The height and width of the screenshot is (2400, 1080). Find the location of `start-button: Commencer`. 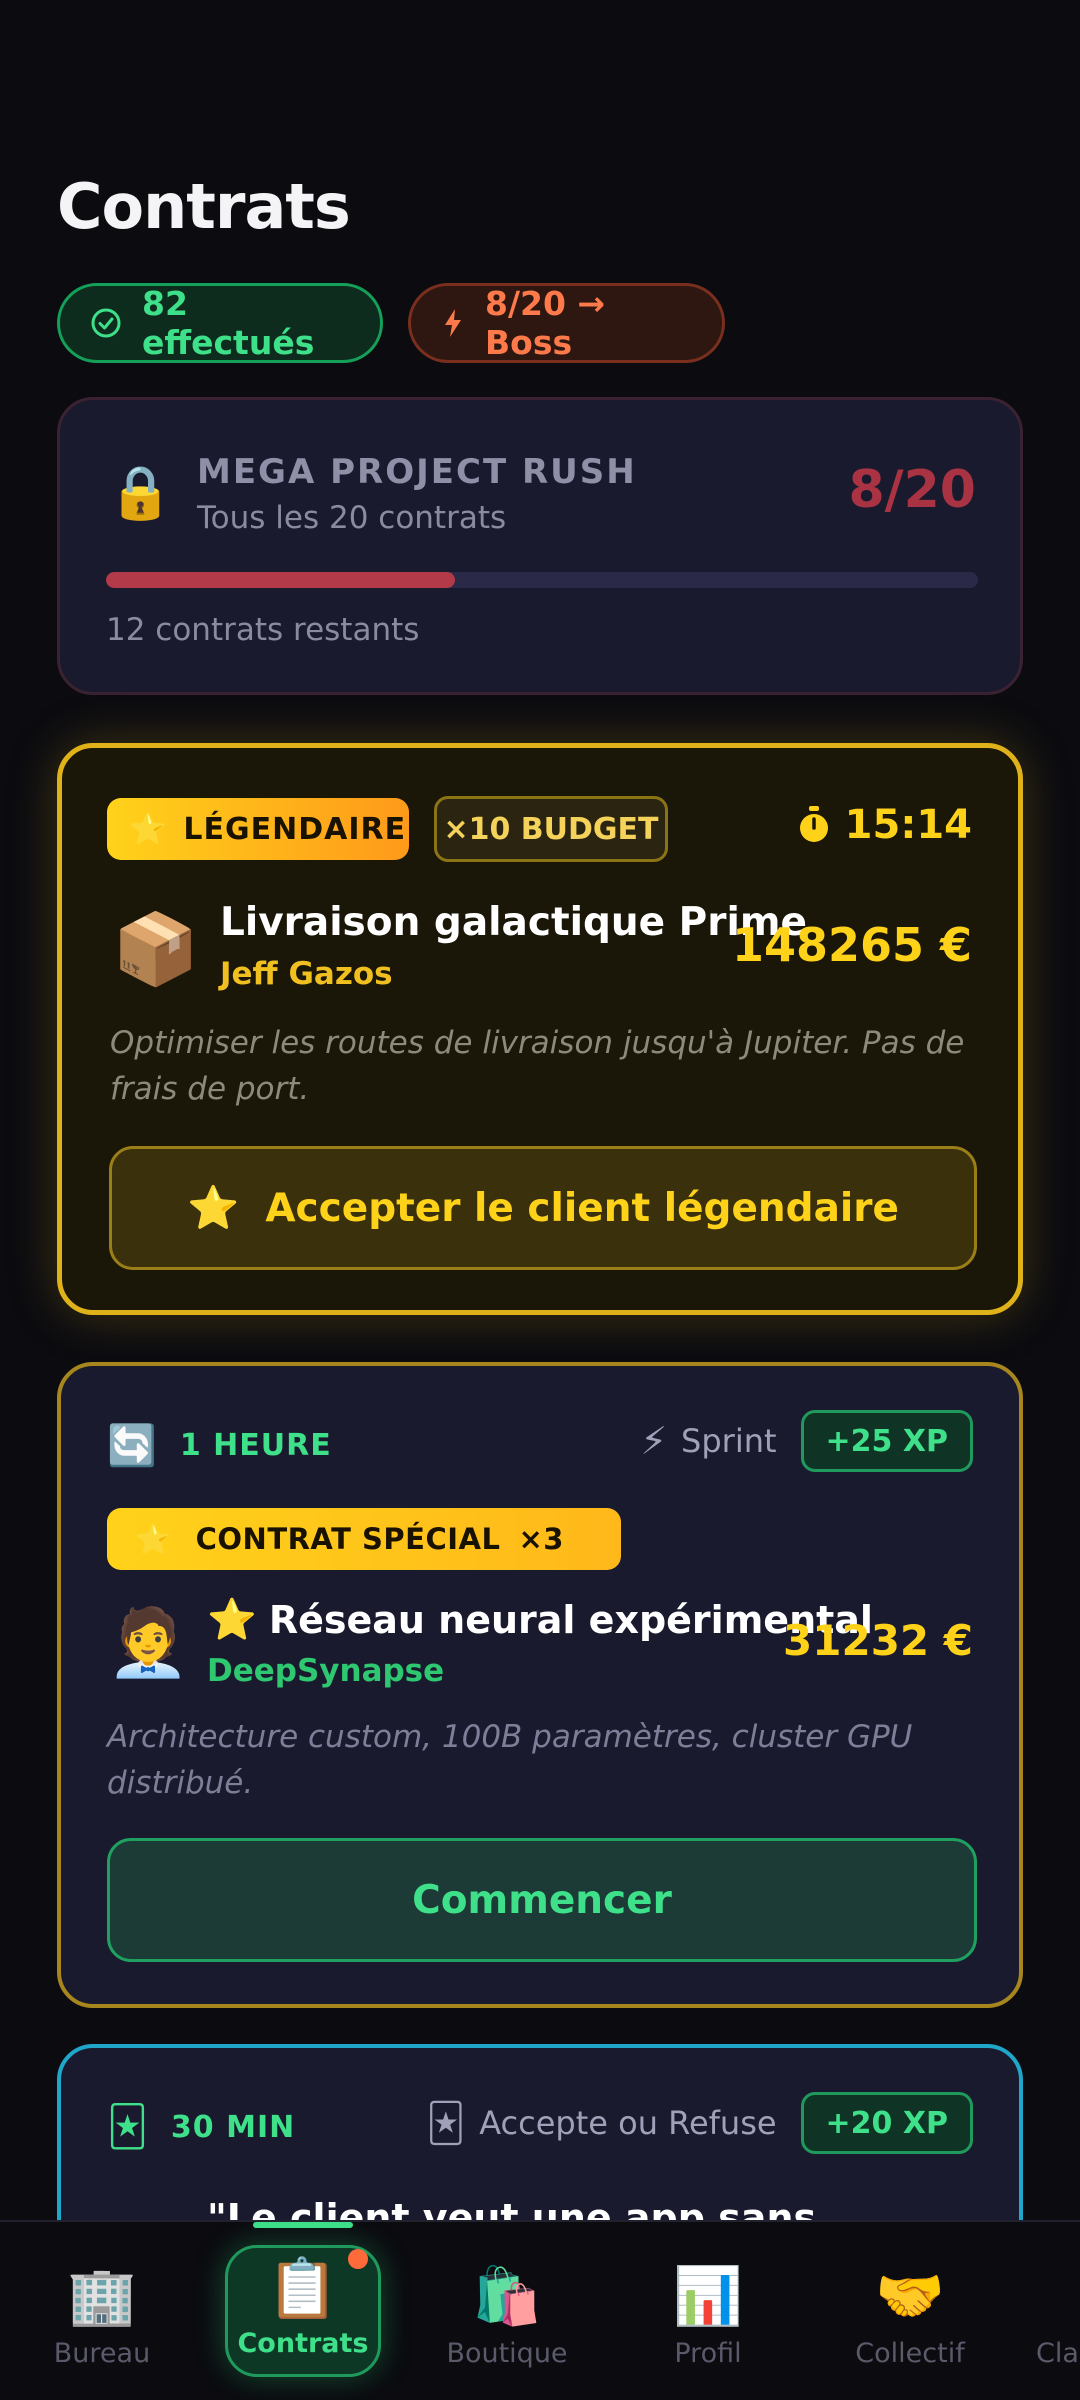

start-button: Commencer is located at coordinates (542, 1900).